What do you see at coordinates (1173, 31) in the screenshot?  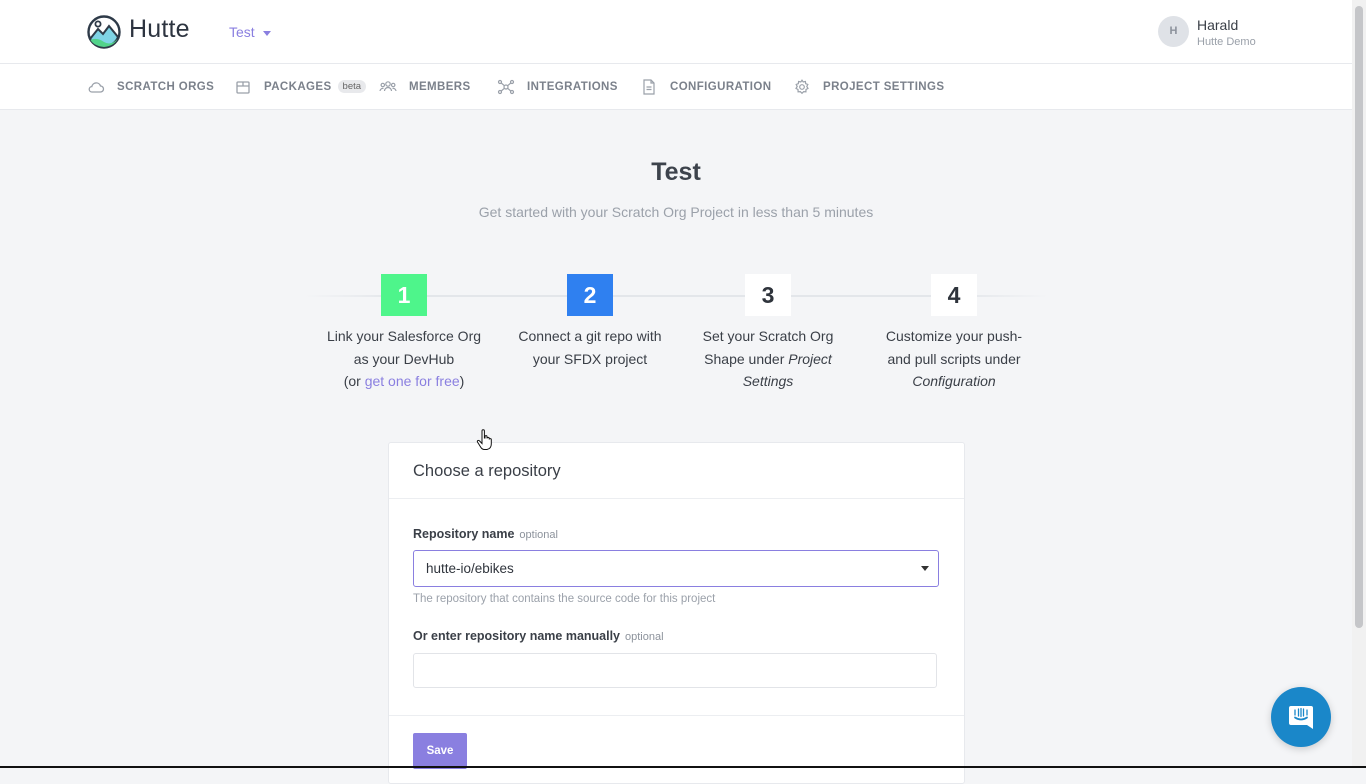 I see `avatar: H` at bounding box center [1173, 31].